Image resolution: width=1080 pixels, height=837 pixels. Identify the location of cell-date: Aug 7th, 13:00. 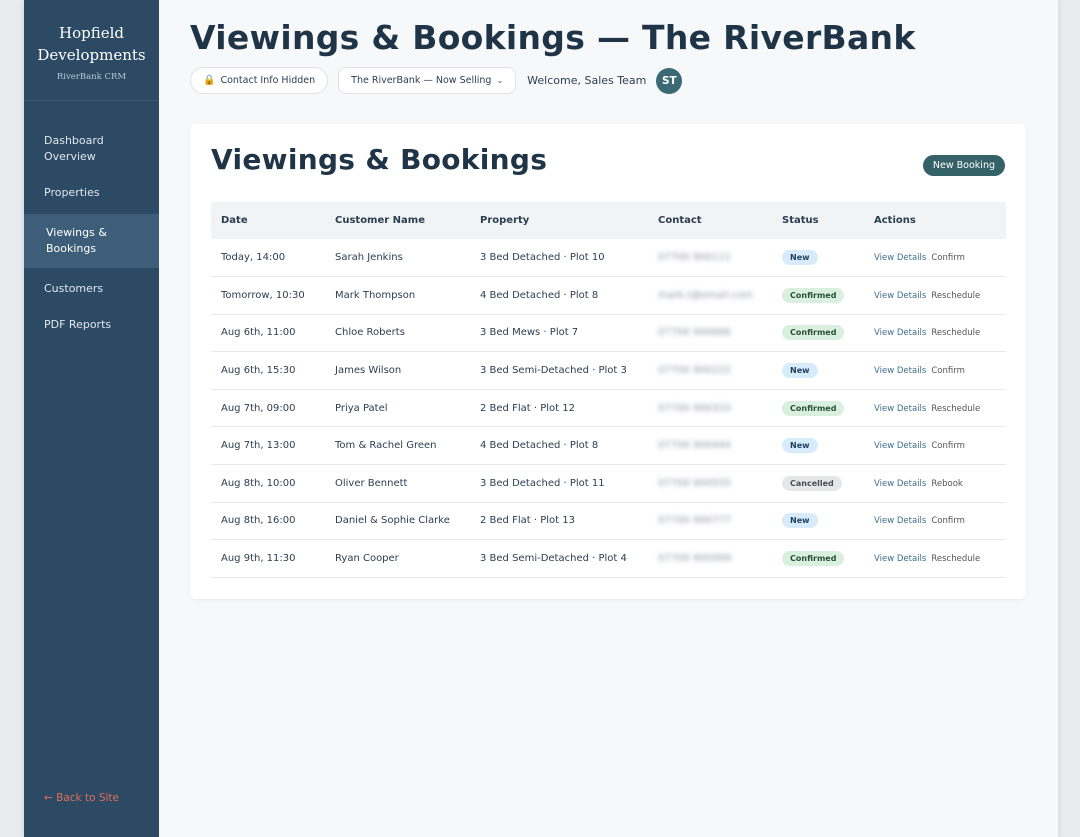
(258, 446).